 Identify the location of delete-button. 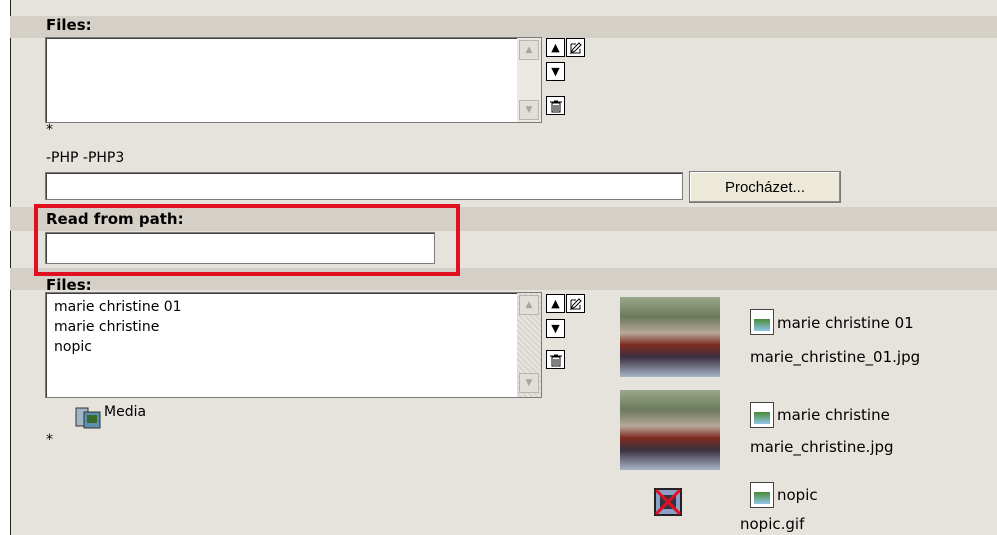
(555, 105).